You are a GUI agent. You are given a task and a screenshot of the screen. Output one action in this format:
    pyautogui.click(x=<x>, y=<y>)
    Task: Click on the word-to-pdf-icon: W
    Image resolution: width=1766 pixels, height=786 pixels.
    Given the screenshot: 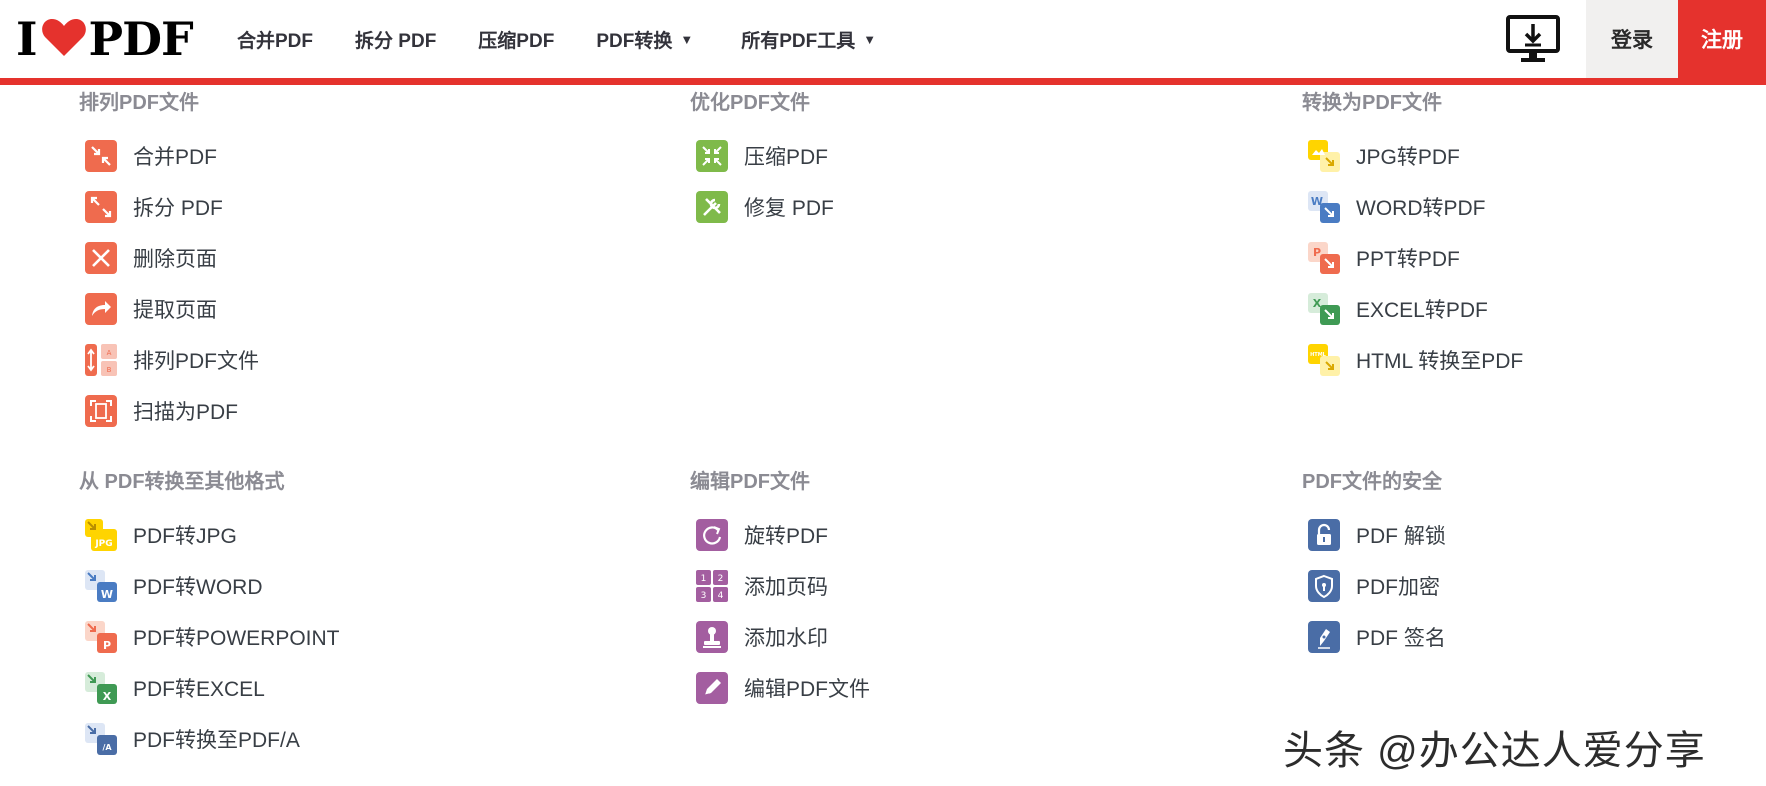 What is the action you would take?
    pyautogui.click(x=1324, y=206)
    